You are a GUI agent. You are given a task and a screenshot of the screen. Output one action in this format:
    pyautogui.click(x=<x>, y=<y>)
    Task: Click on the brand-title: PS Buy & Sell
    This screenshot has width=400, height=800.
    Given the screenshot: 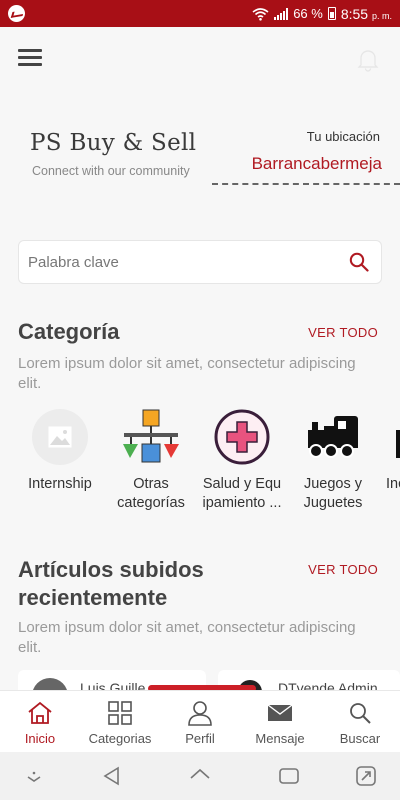 What is the action you would take?
    pyautogui.click(x=113, y=143)
    